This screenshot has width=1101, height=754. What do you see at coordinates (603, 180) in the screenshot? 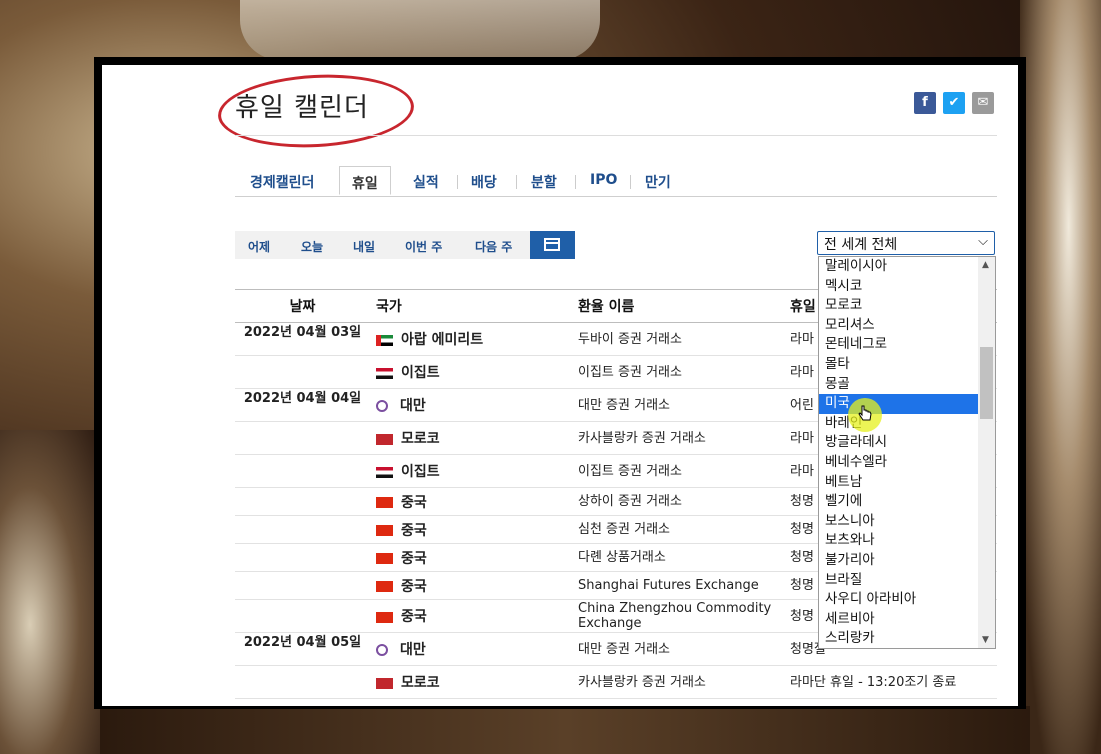
I see `tab-ipo: IPO` at bounding box center [603, 180].